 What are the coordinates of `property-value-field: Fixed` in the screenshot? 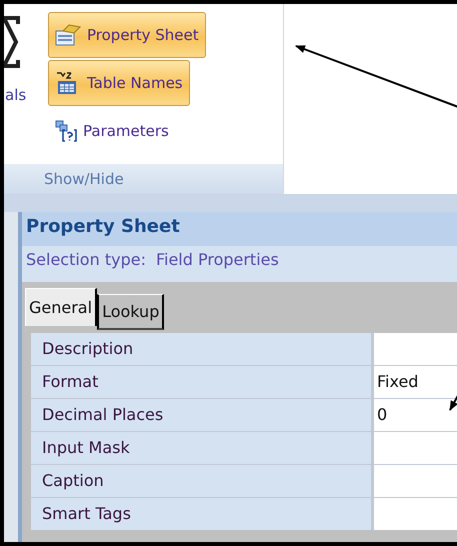 It's located at (415, 382).